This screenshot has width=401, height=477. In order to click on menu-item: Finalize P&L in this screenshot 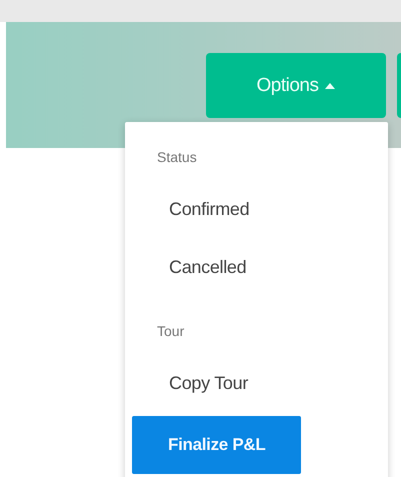, I will do `click(217, 445)`.